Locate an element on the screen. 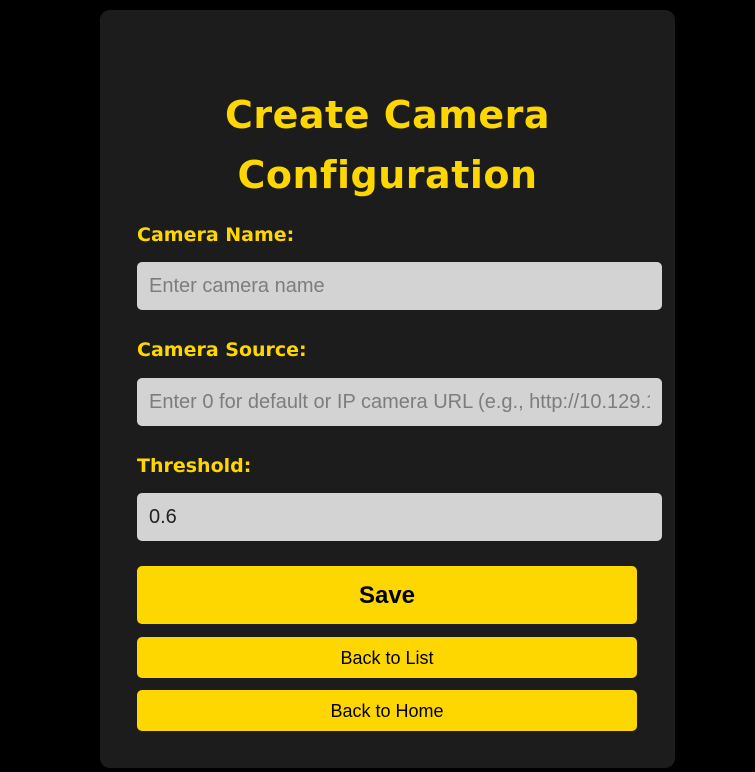 The height and width of the screenshot is (772, 755). page-title-line-2: Configuration is located at coordinates (387, 175).